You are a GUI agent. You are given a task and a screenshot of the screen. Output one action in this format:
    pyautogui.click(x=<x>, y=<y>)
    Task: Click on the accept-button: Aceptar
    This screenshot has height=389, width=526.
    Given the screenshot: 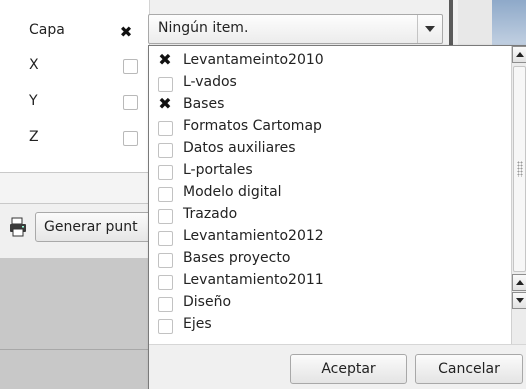 What is the action you would take?
    pyautogui.click(x=348, y=369)
    